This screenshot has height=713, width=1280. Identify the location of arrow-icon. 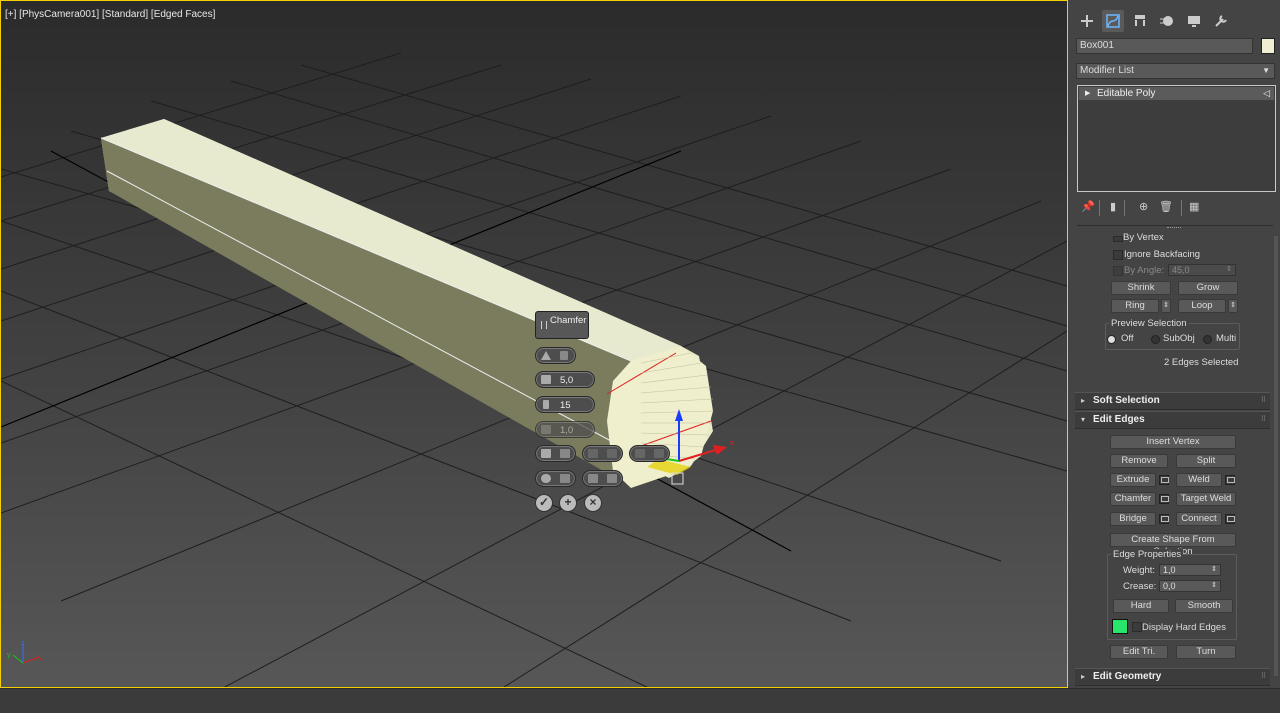
(612, 478).